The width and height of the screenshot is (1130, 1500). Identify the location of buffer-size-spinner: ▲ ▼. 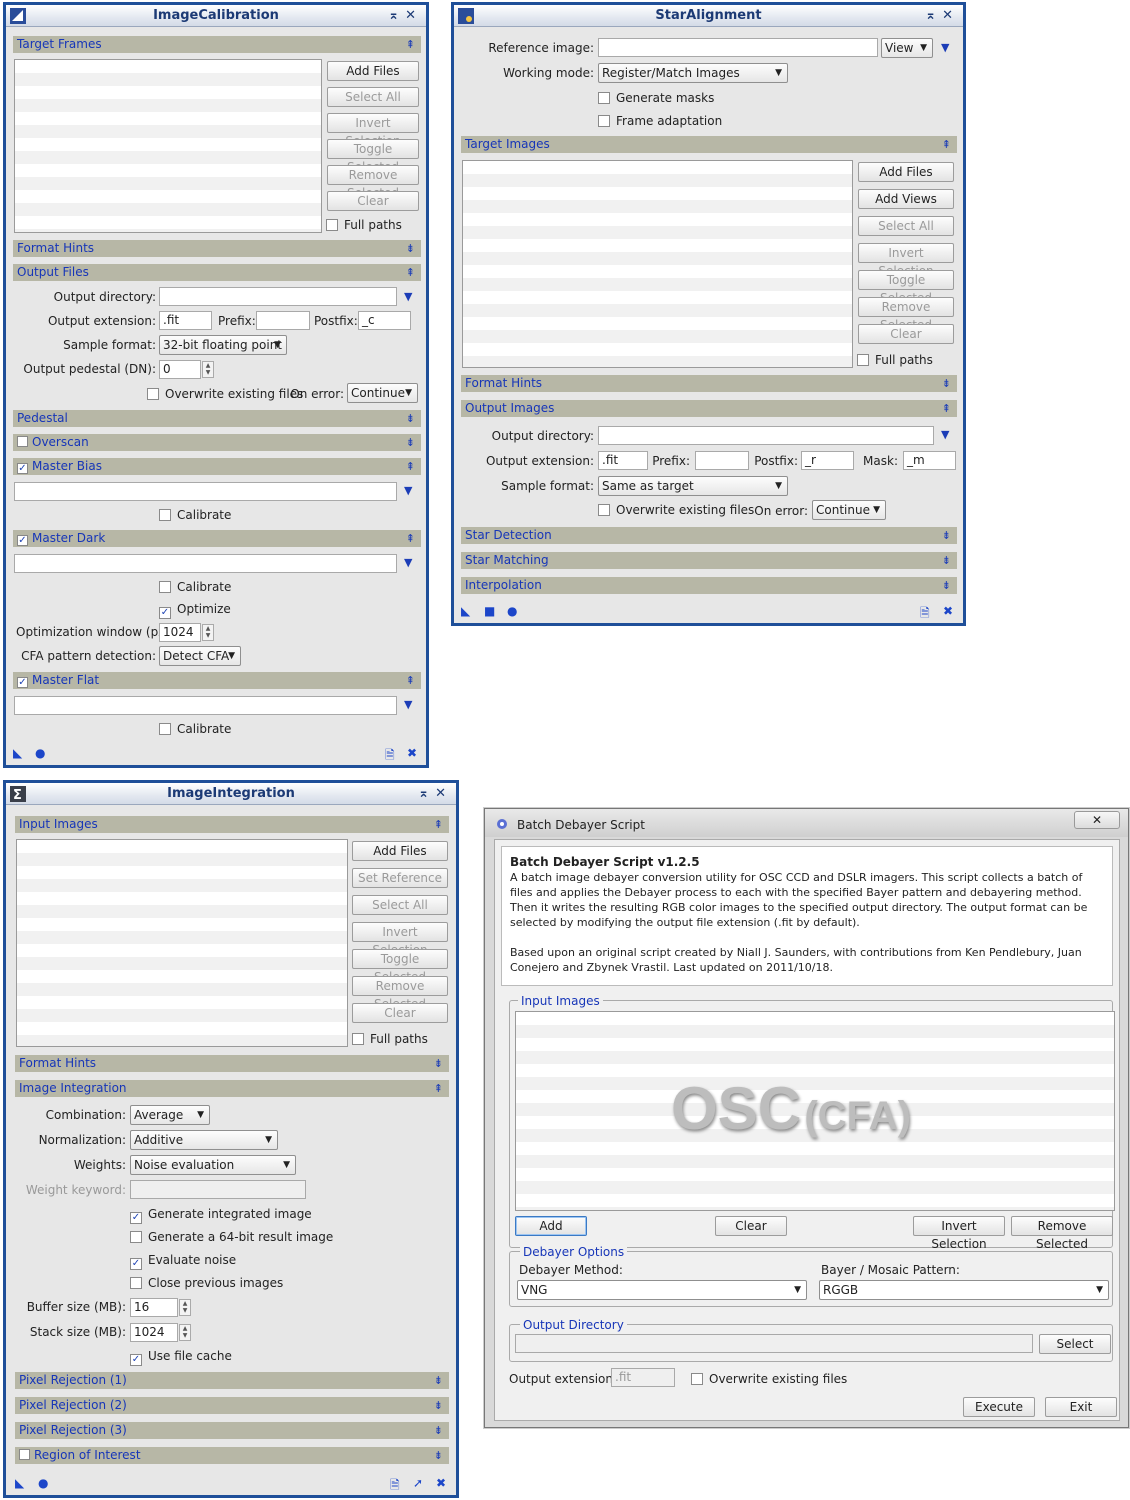
(185, 1307).